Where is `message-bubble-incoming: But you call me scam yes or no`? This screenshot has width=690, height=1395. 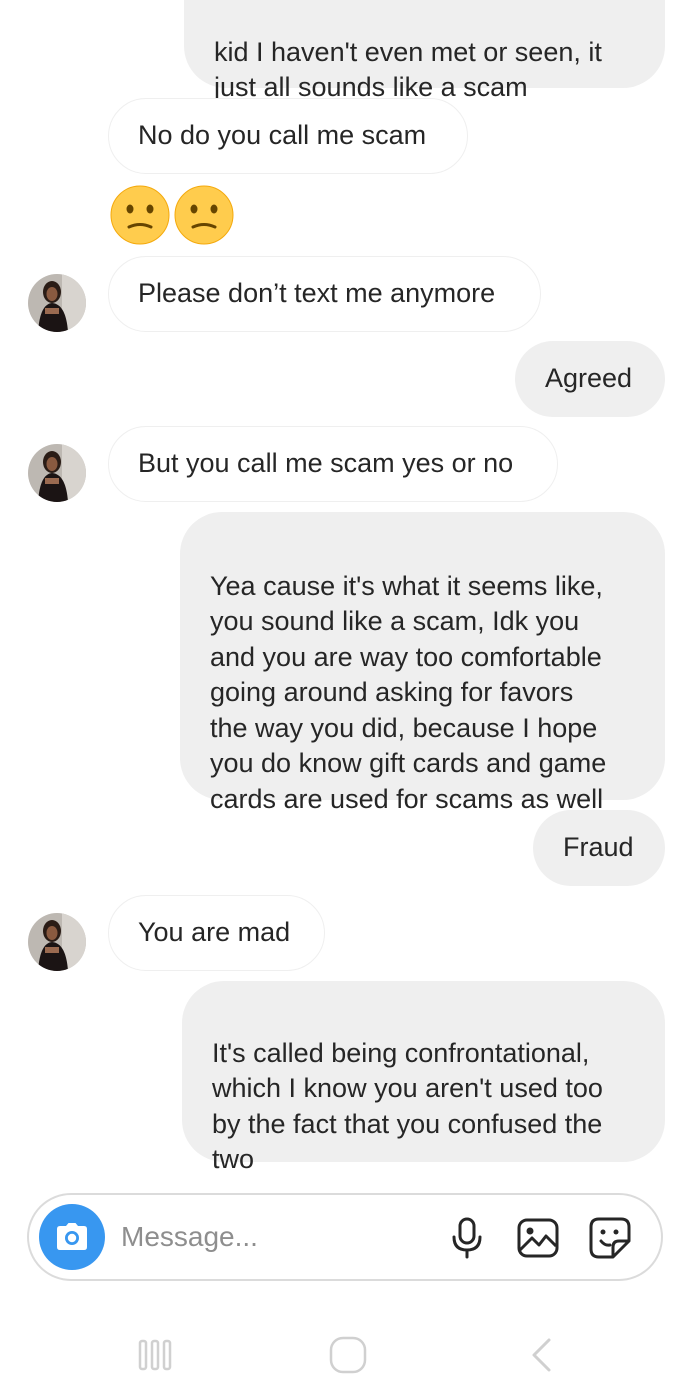 message-bubble-incoming: But you call me scam yes or no is located at coordinates (333, 464).